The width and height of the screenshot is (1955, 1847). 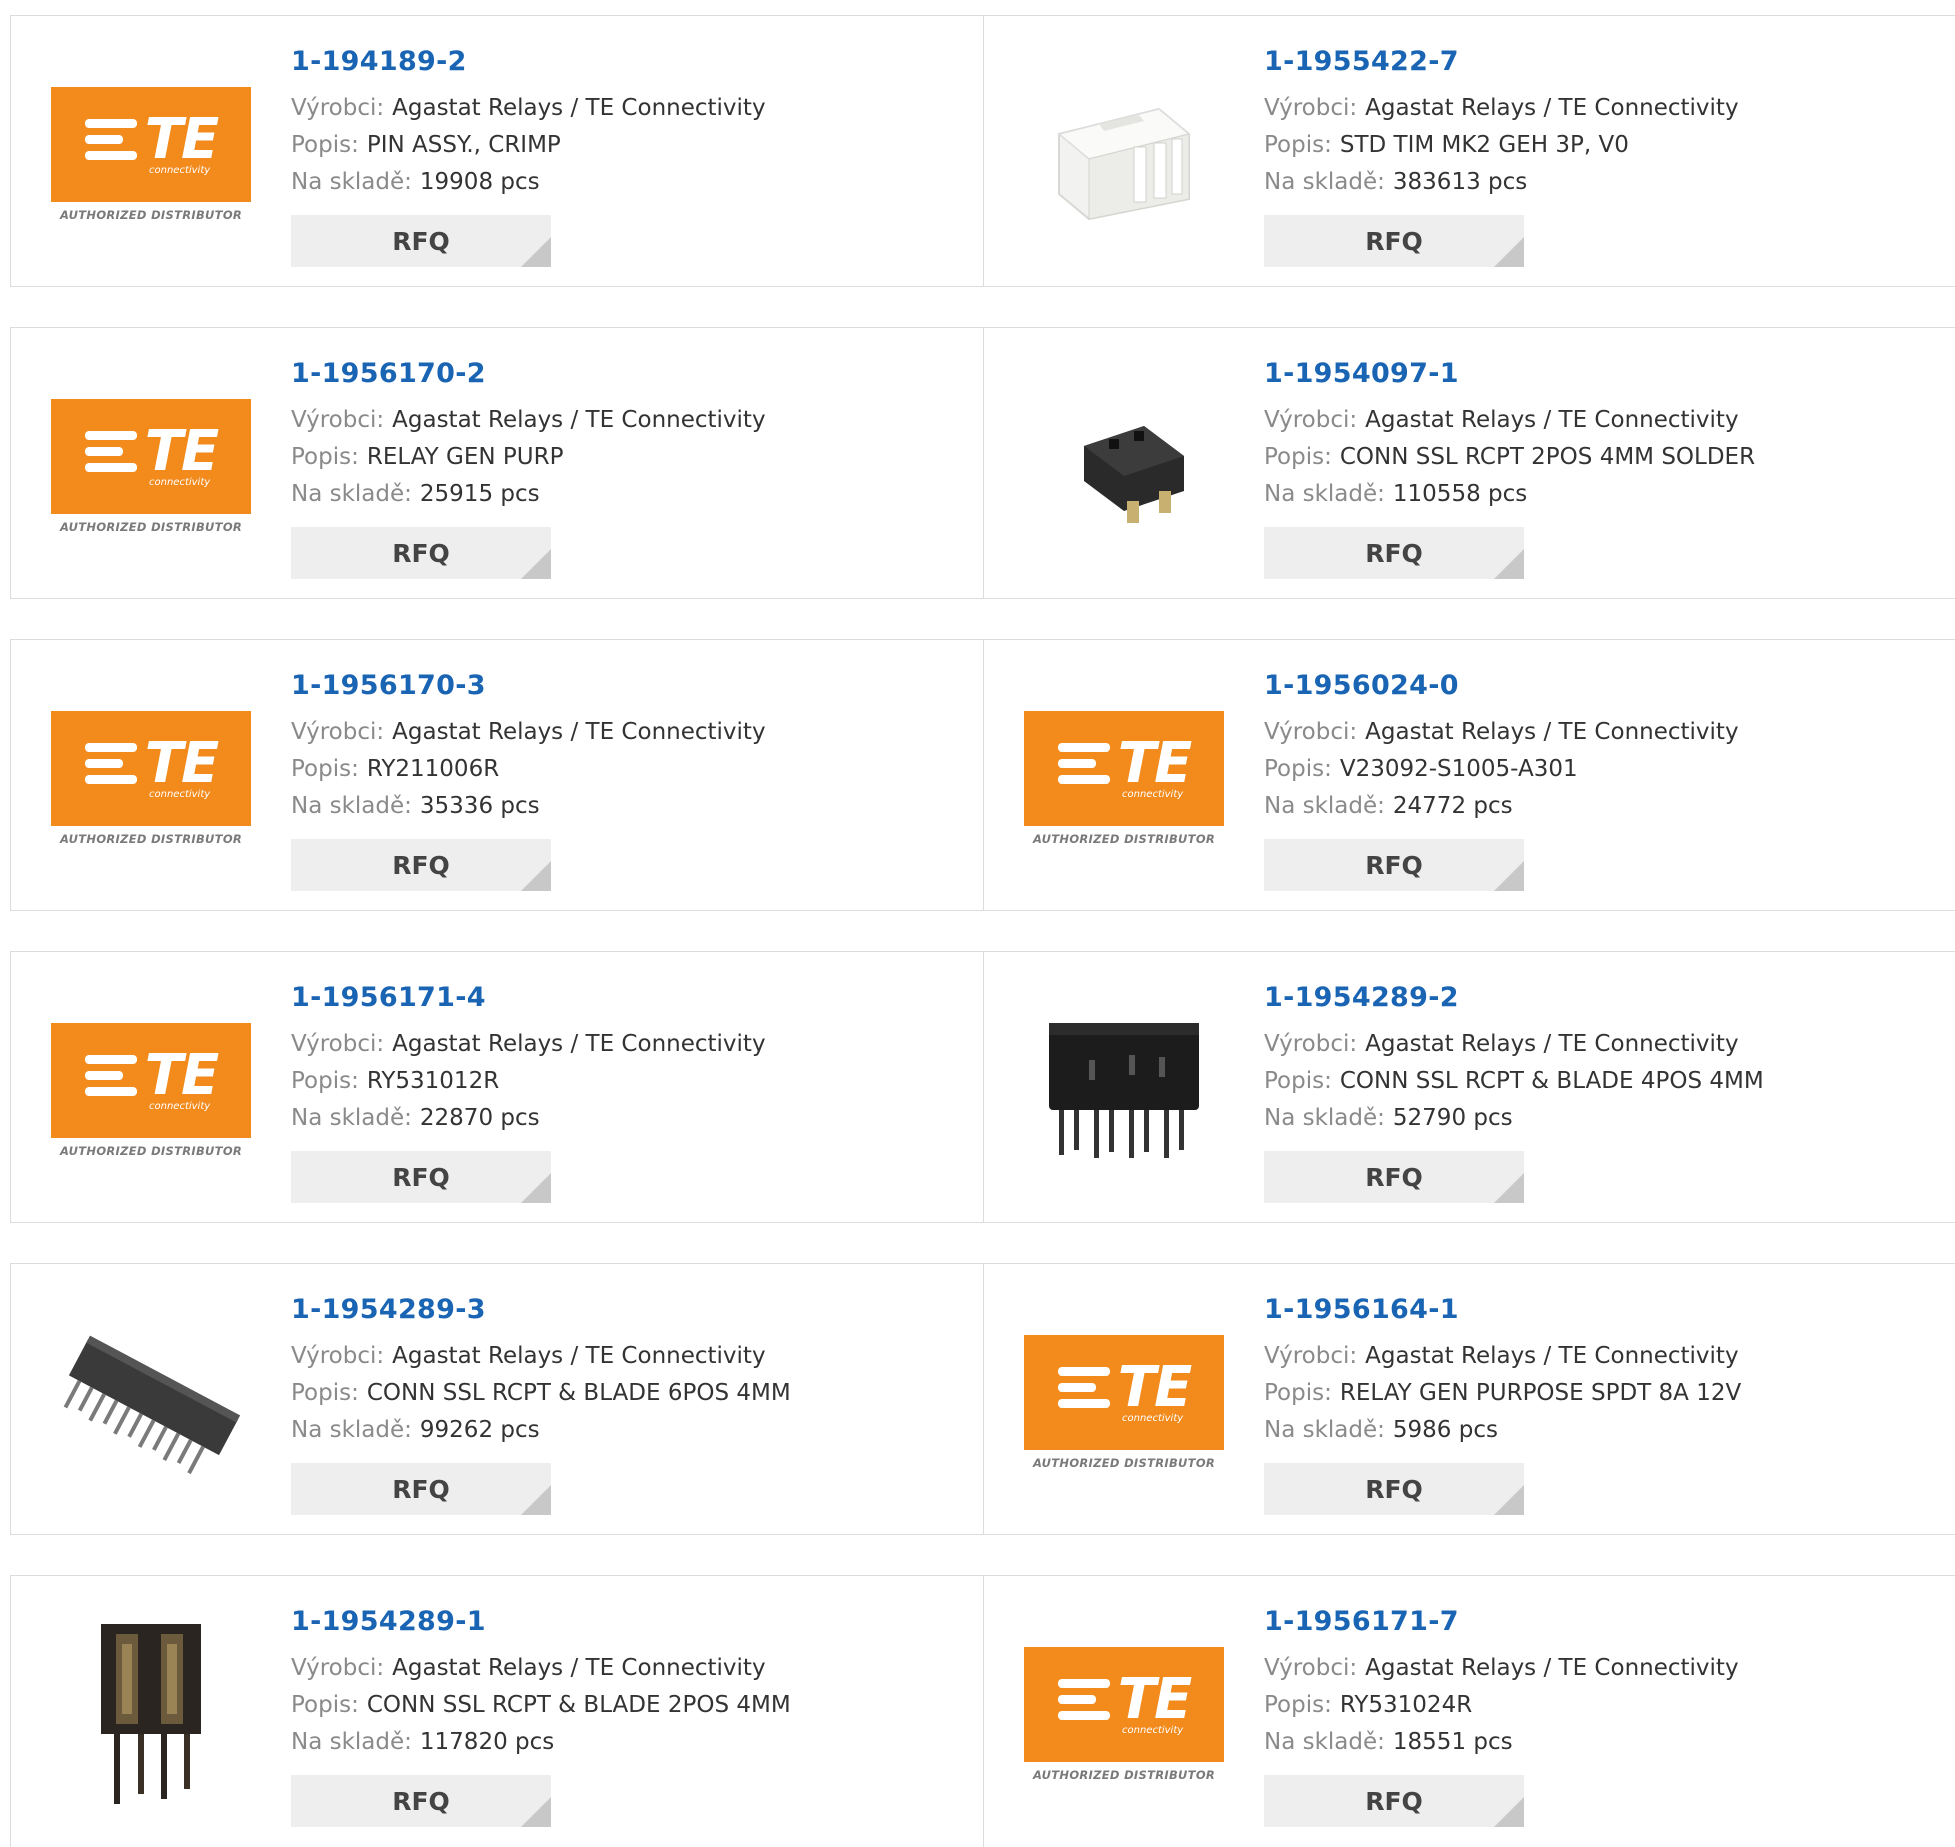 I want to click on description-line: Popis: CONN SSL RCPT & BLADE 6POS 4MM, so click(x=632, y=1393).